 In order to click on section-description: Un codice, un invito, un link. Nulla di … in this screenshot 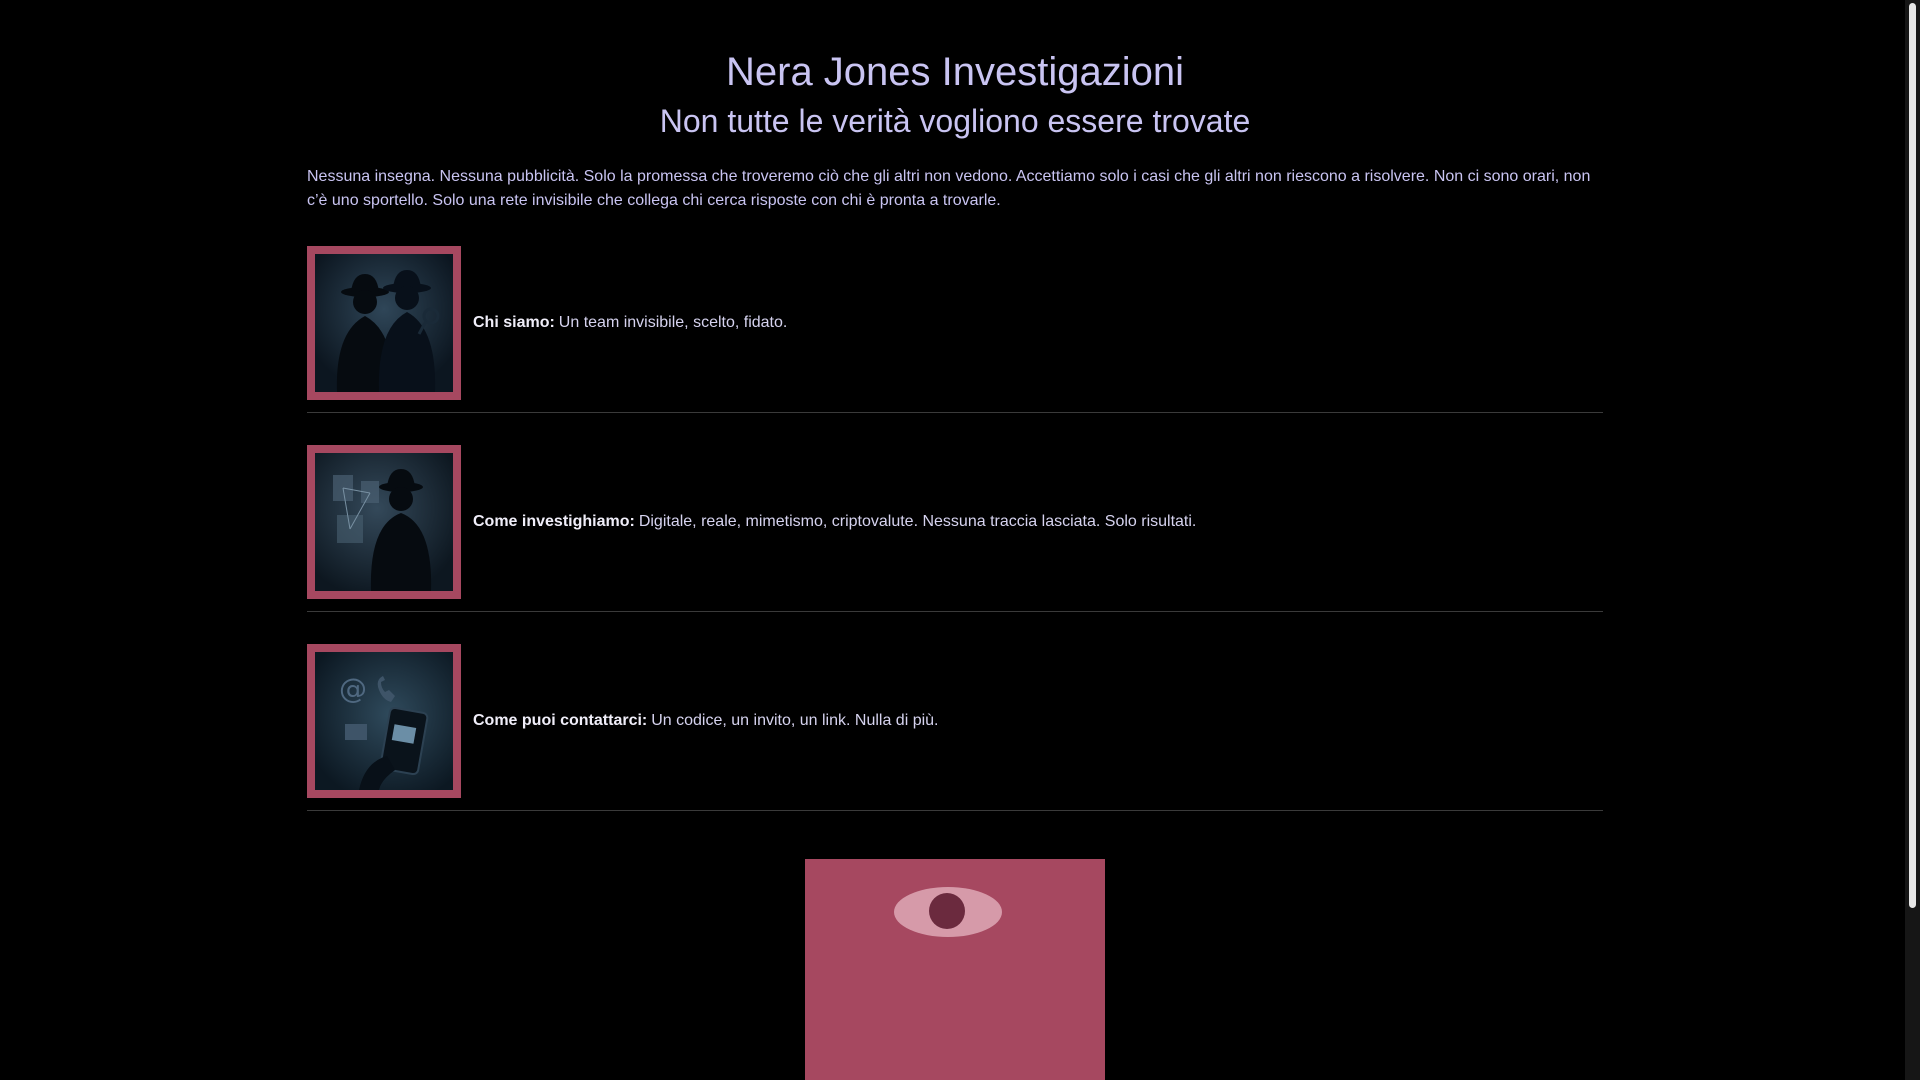, I will do `click(795, 720)`.